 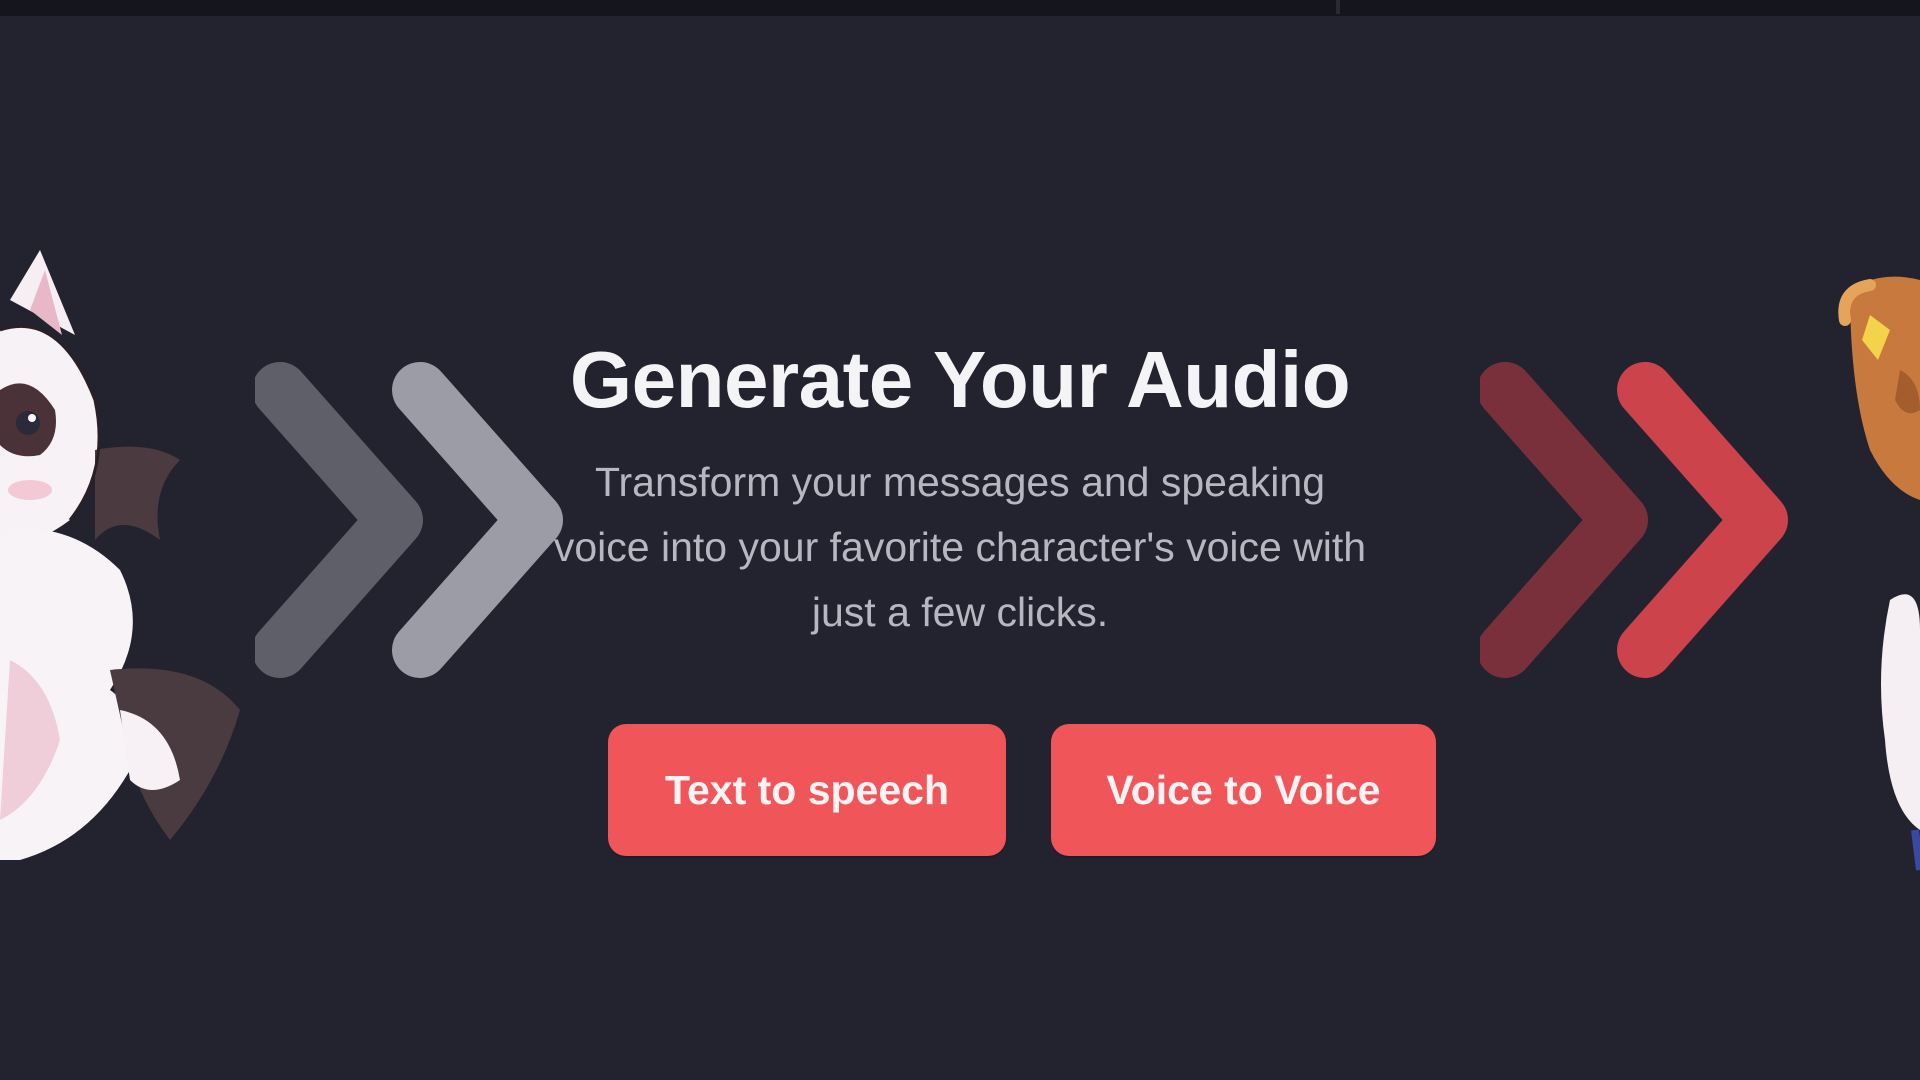 What do you see at coordinates (1023, 790) in the screenshot?
I see `action-buttons: Text to speech Voice to Voice` at bounding box center [1023, 790].